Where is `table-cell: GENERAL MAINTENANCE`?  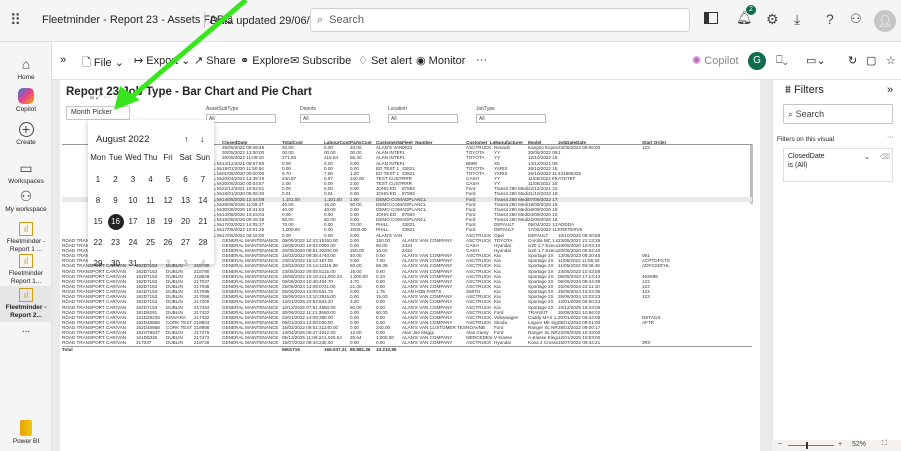
table-cell: GENERAL MAINTENANCE is located at coordinates (250, 343).